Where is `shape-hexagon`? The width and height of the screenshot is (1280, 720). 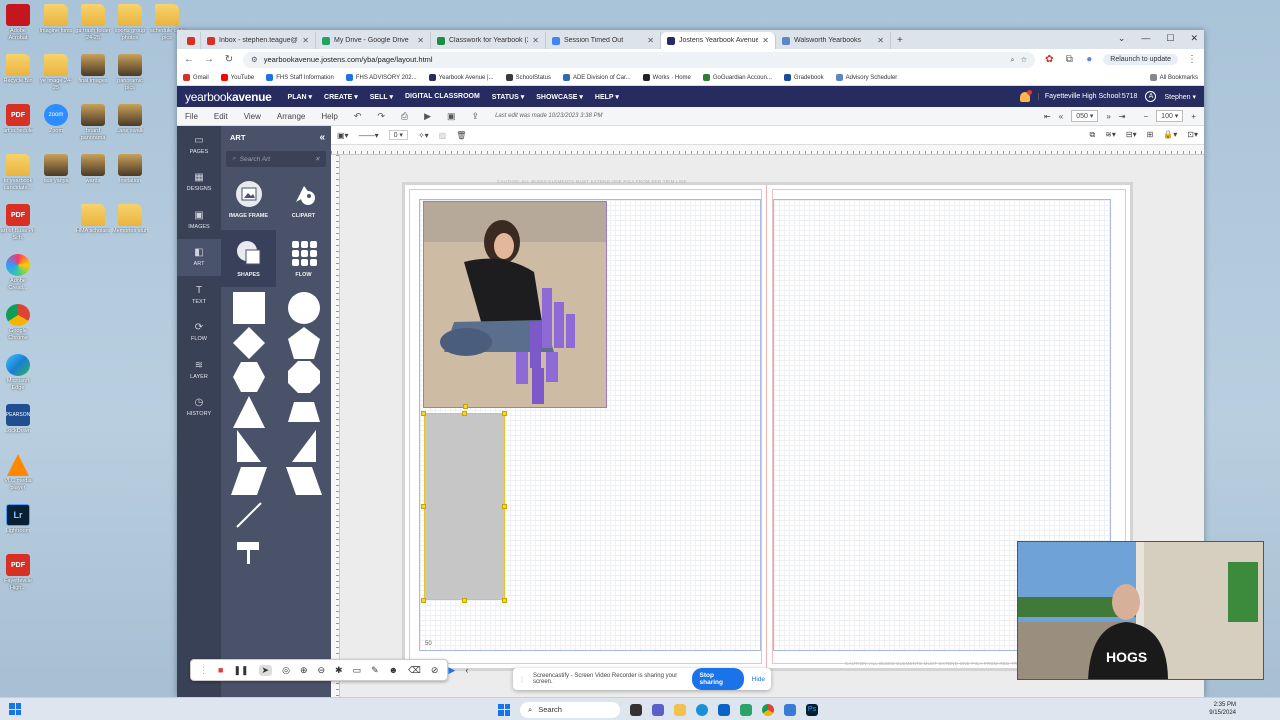 shape-hexagon is located at coordinates (248, 377).